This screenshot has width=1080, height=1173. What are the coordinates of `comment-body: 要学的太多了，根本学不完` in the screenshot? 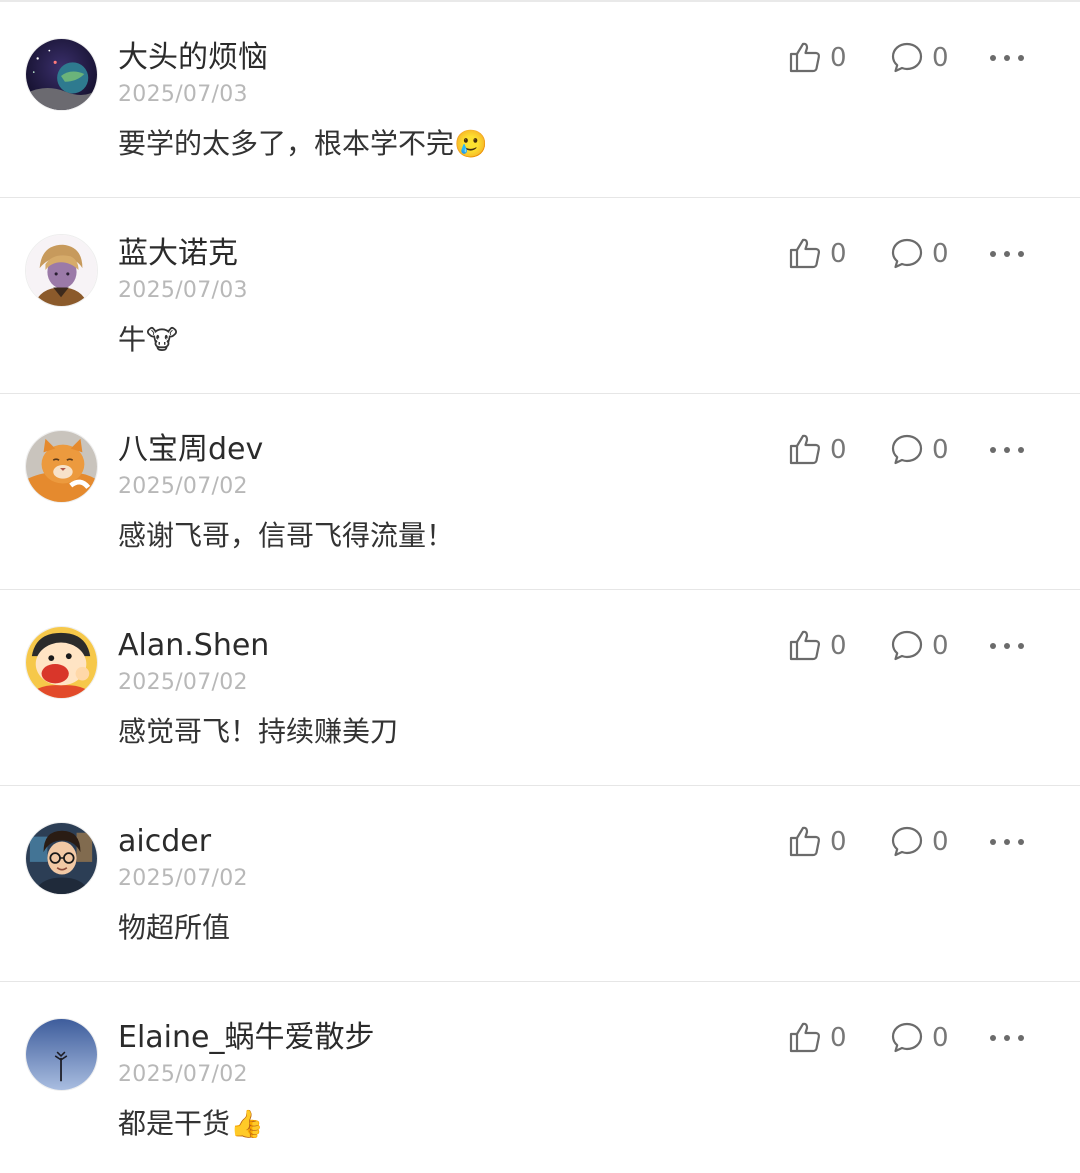 It's located at (286, 143).